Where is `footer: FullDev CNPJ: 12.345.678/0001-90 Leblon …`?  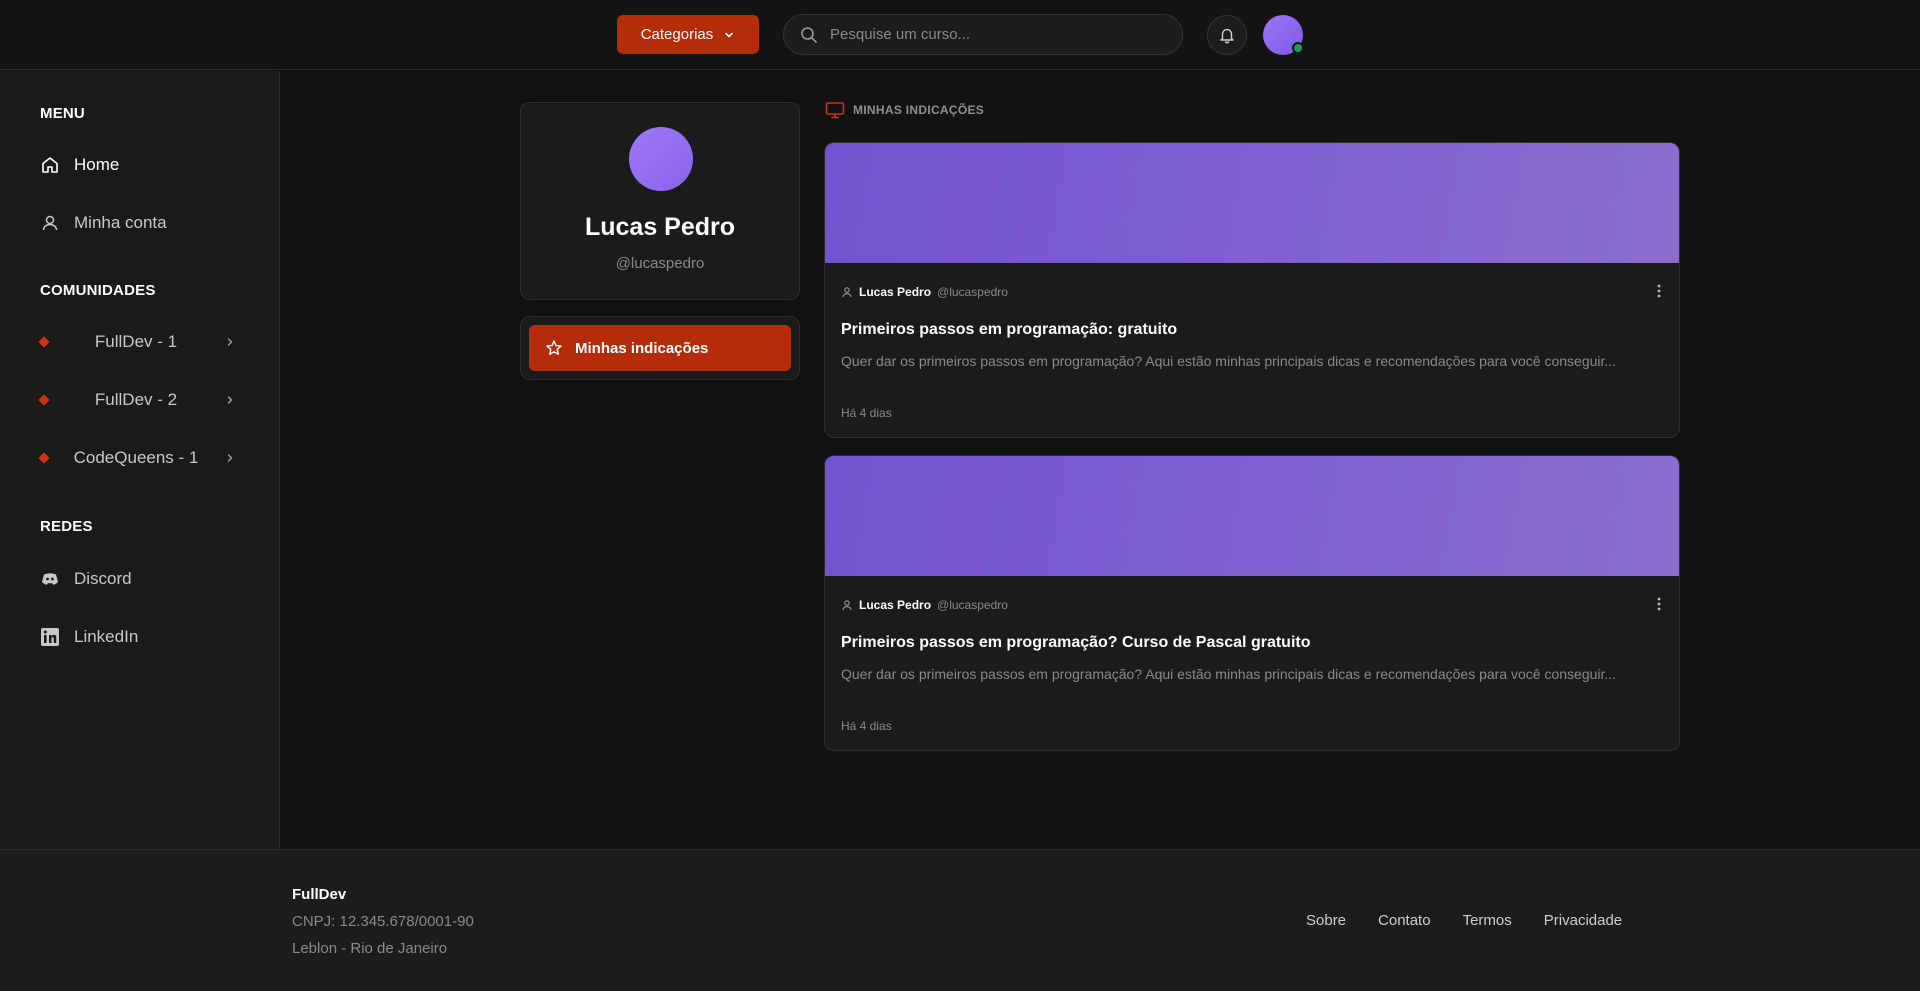 footer: FullDev CNPJ: 12.345.678/0001-90 Leblon … is located at coordinates (960, 920).